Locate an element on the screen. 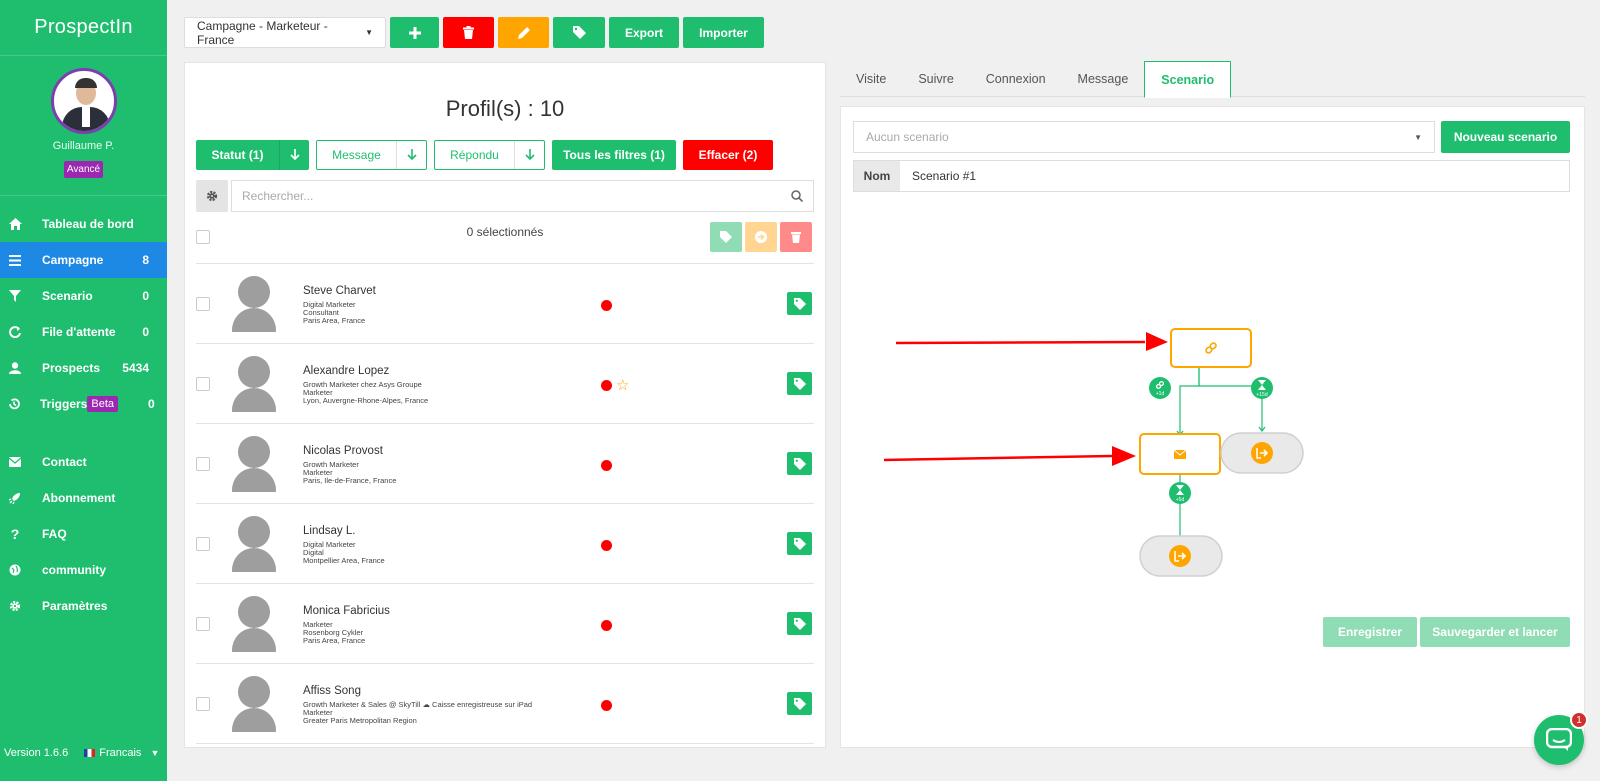  brand-logo: ProspectIn is located at coordinates (83, 28).